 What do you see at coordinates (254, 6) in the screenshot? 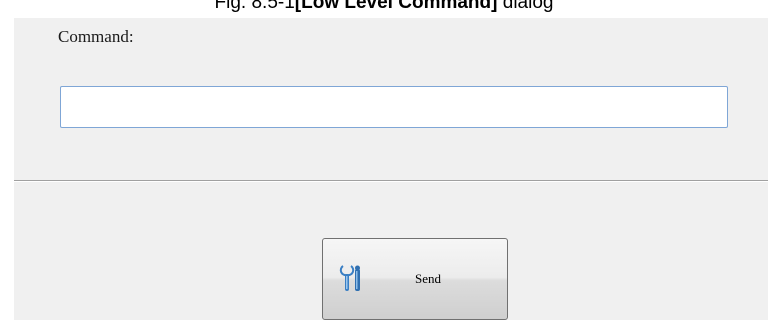
I see `caption-prefix: Fig. 8.5-1` at bounding box center [254, 6].